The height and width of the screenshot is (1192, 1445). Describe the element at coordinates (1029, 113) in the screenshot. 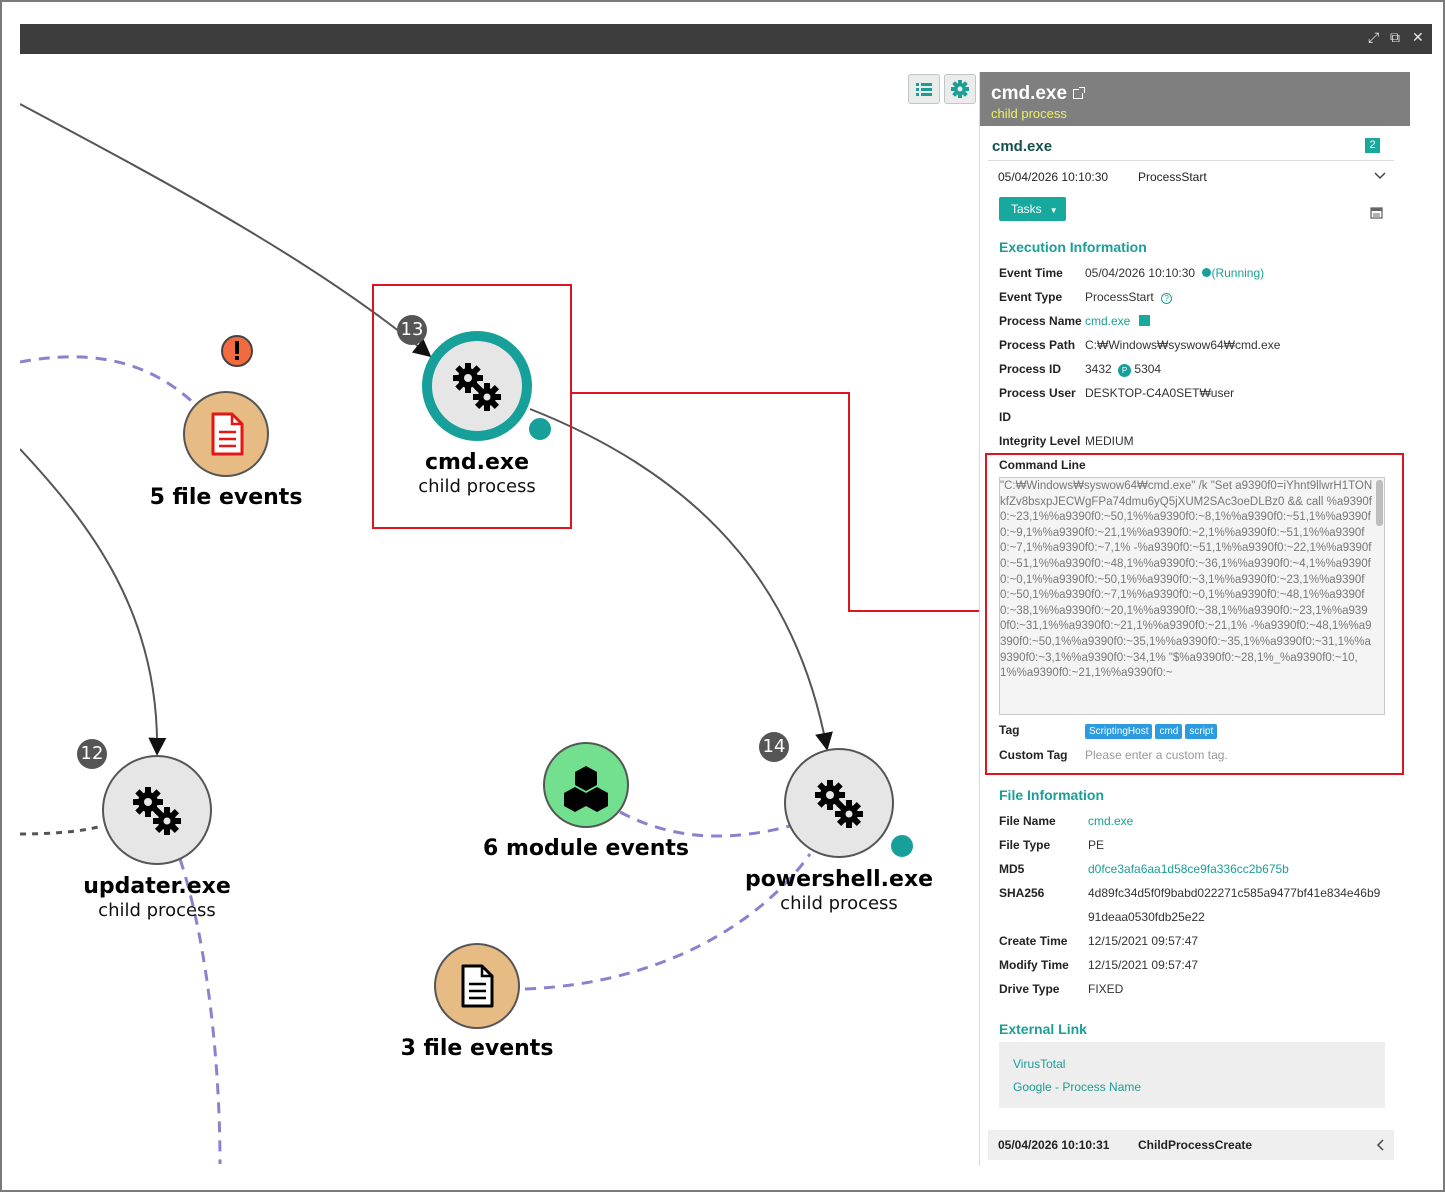

I see `panel-subtitle: child process` at that location.